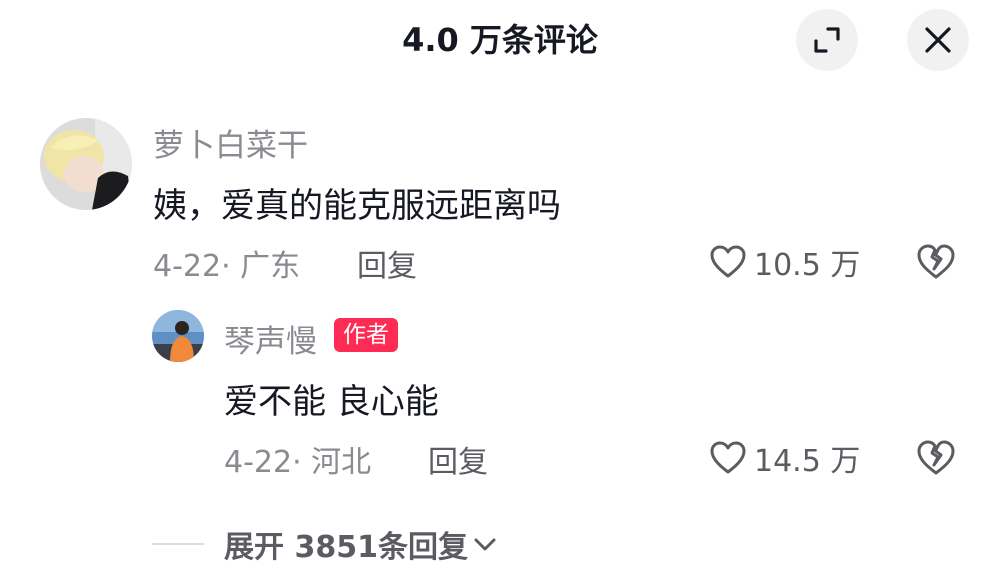 The image size is (1000, 569). I want to click on chevron-down-icon, so click(485, 544).